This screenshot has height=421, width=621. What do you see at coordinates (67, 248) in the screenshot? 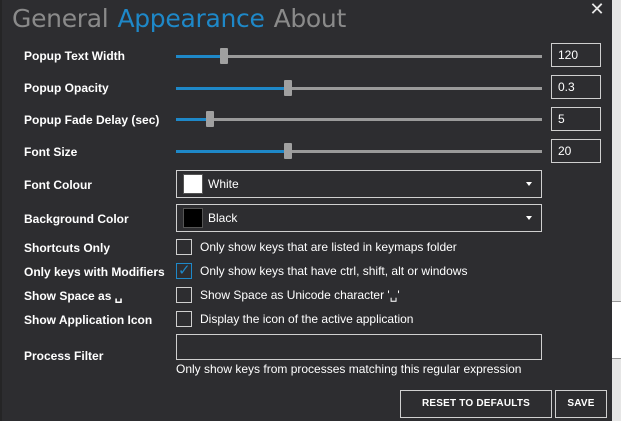
I see `shortcuts-only-label: Shortcuts Only` at bounding box center [67, 248].